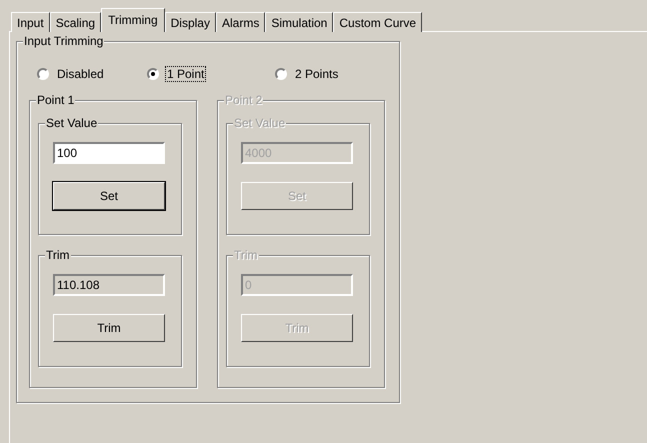  Describe the element at coordinates (190, 22) in the screenshot. I see `tab: Display` at that location.